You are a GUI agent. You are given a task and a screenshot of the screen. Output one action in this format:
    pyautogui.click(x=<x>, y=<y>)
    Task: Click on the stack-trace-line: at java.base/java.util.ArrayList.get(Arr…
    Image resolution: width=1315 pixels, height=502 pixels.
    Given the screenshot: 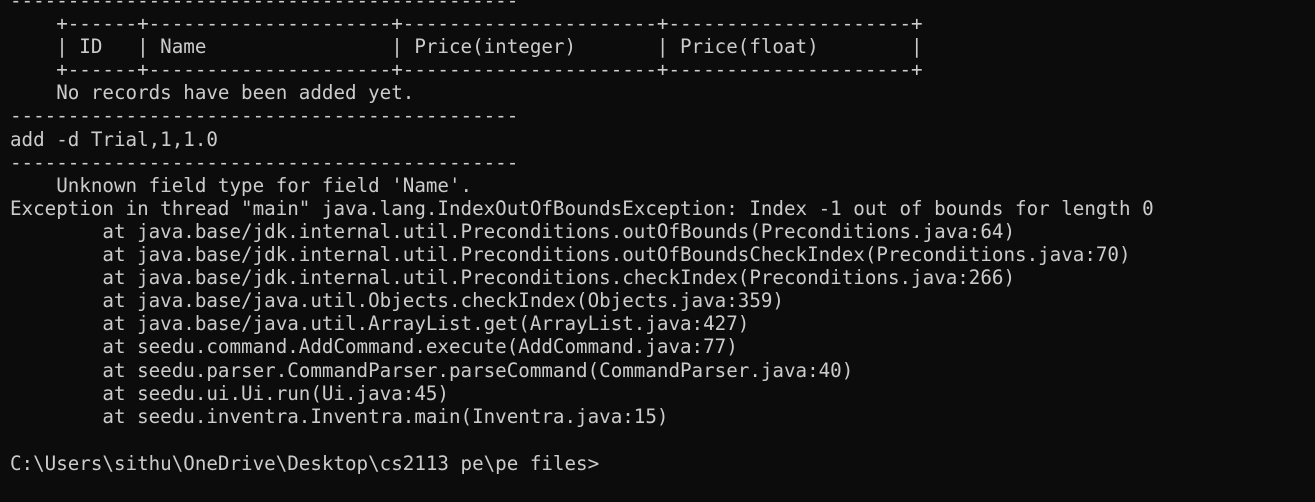 What is the action you would take?
    pyautogui.click(x=380, y=324)
    